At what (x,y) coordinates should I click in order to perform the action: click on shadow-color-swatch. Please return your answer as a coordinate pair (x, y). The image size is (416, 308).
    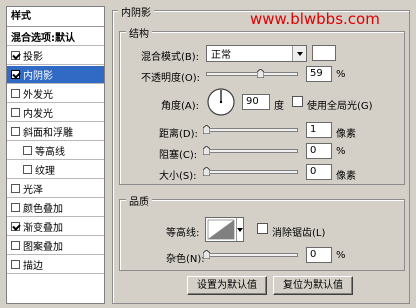
    Looking at the image, I should click on (324, 53).